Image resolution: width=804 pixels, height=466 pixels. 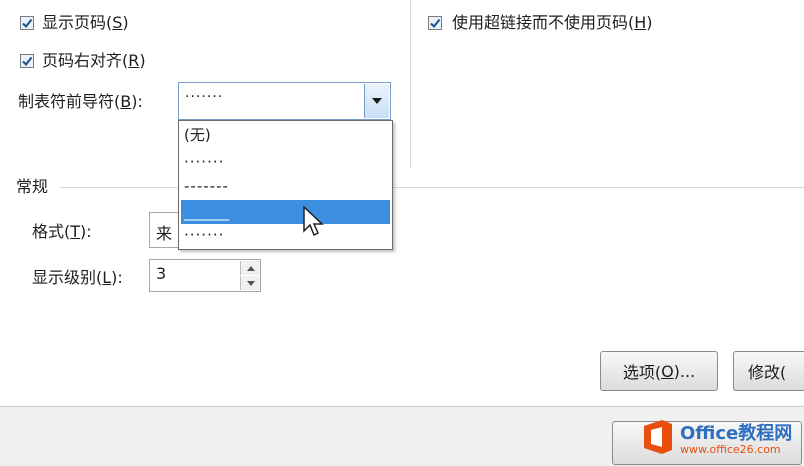 I want to click on dropdown-option: -------, so click(x=285, y=186).